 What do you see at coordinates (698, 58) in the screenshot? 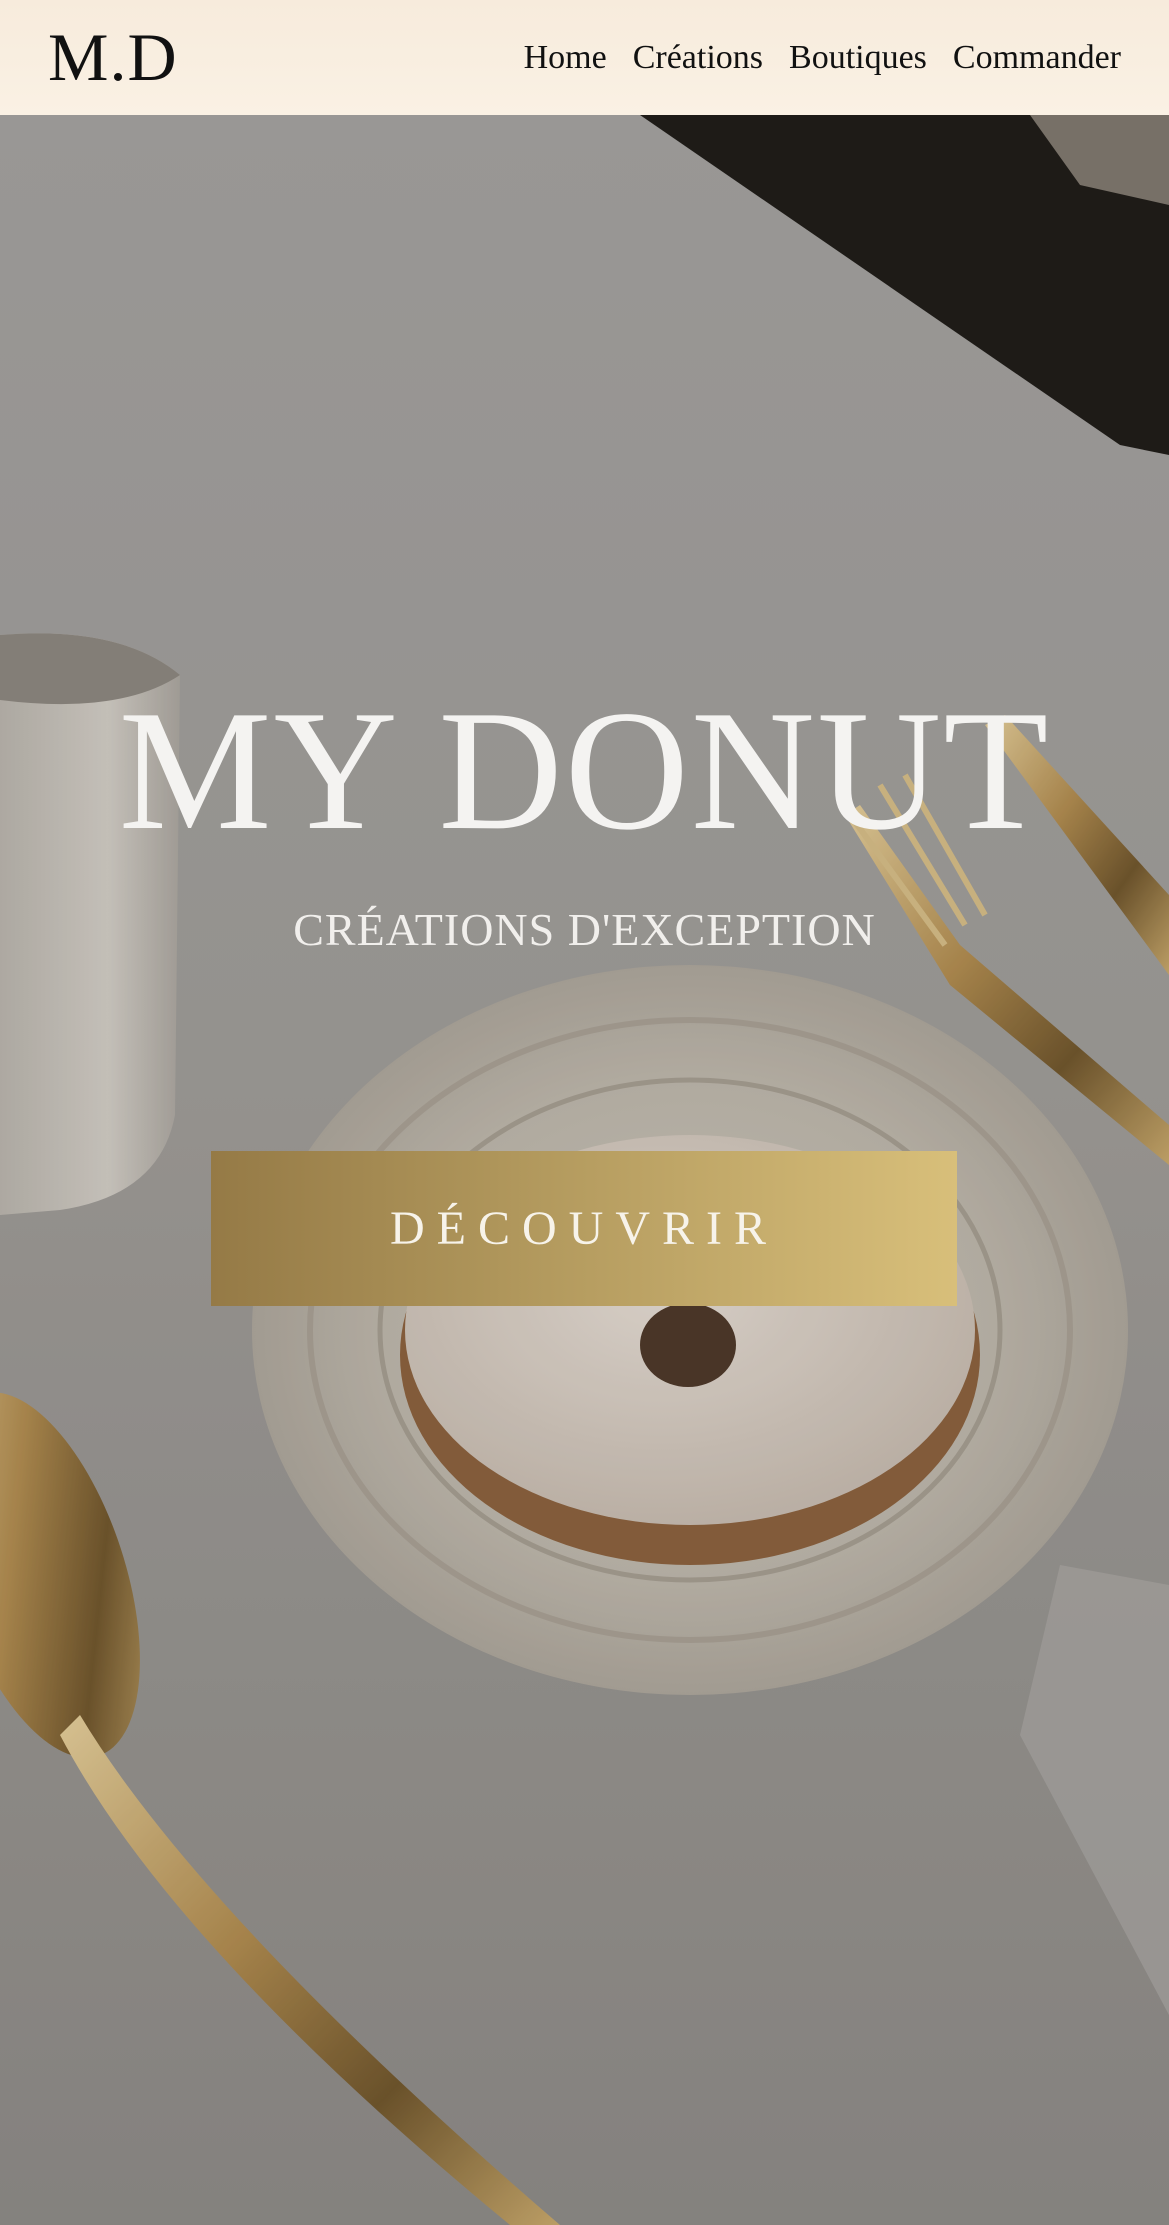
I see `nav-link-creations: Créations` at bounding box center [698, 58].